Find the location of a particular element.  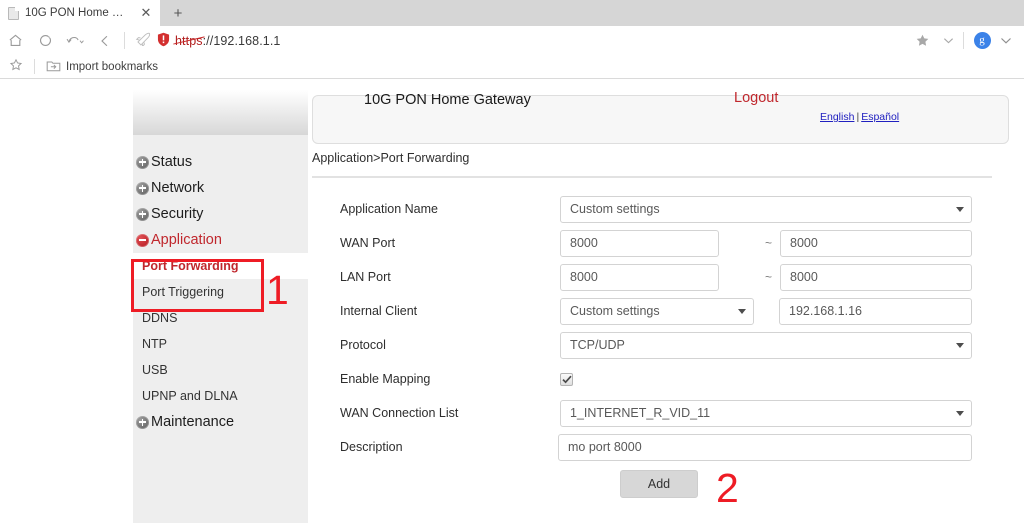

application-name-value: Custom settings is located at coordinates (615, 209).